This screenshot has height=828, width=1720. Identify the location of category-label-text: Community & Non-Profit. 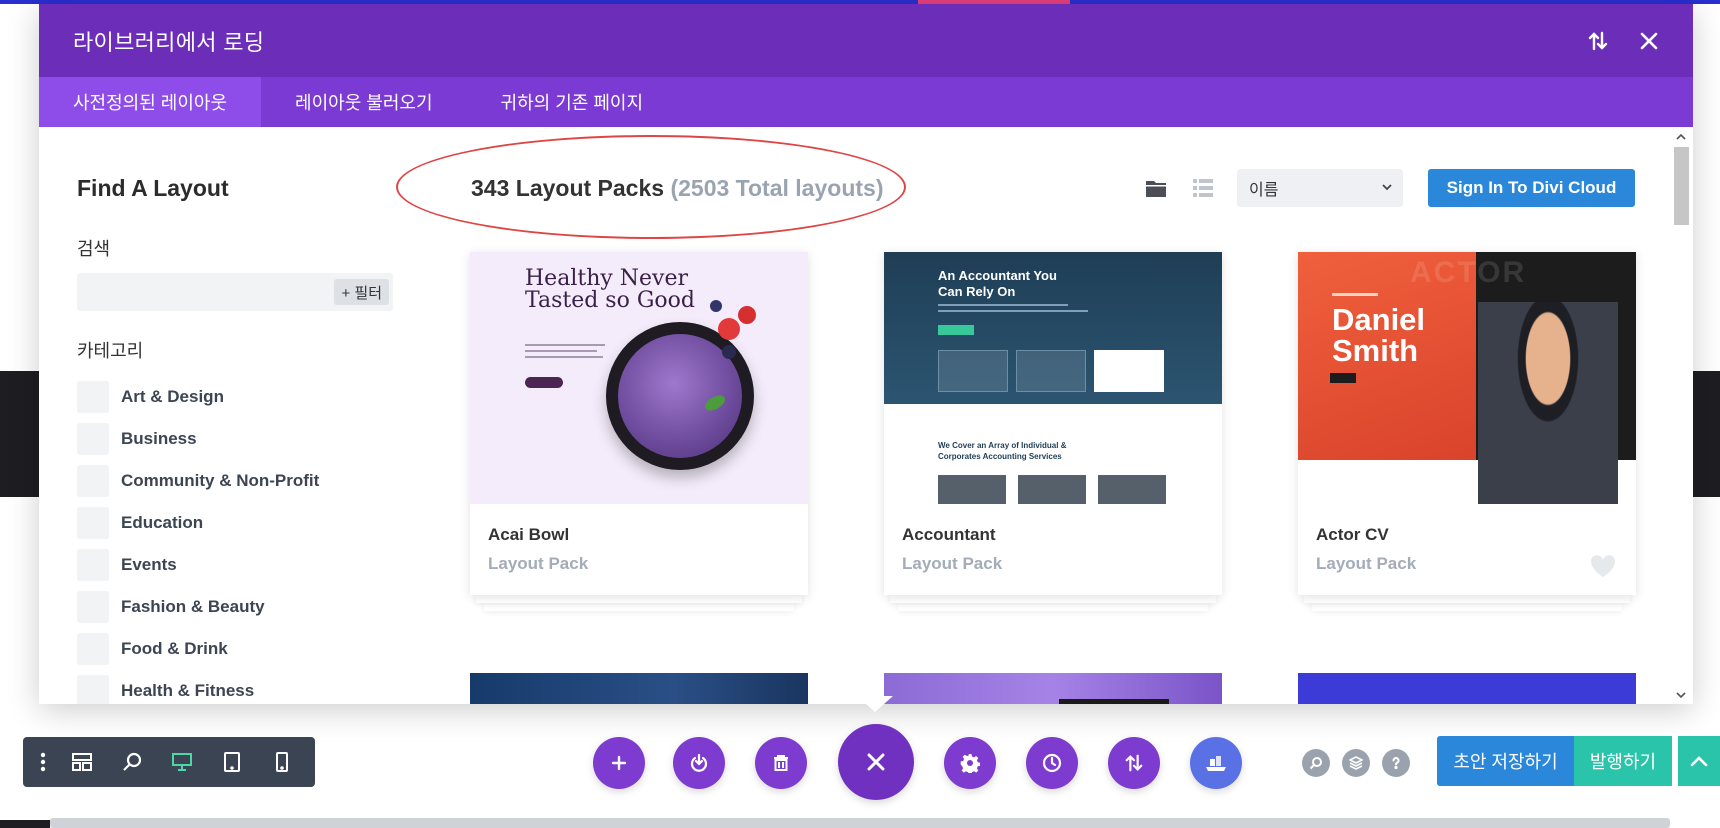
(220, 480).